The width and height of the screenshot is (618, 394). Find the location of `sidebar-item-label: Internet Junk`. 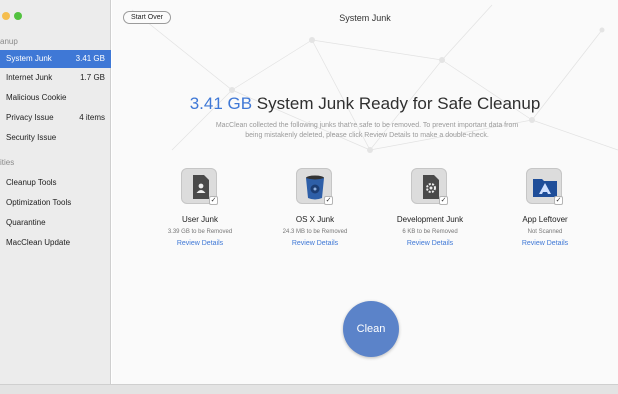

sidebar-item-label: Internet Junk is located at coordinates (29, 77).